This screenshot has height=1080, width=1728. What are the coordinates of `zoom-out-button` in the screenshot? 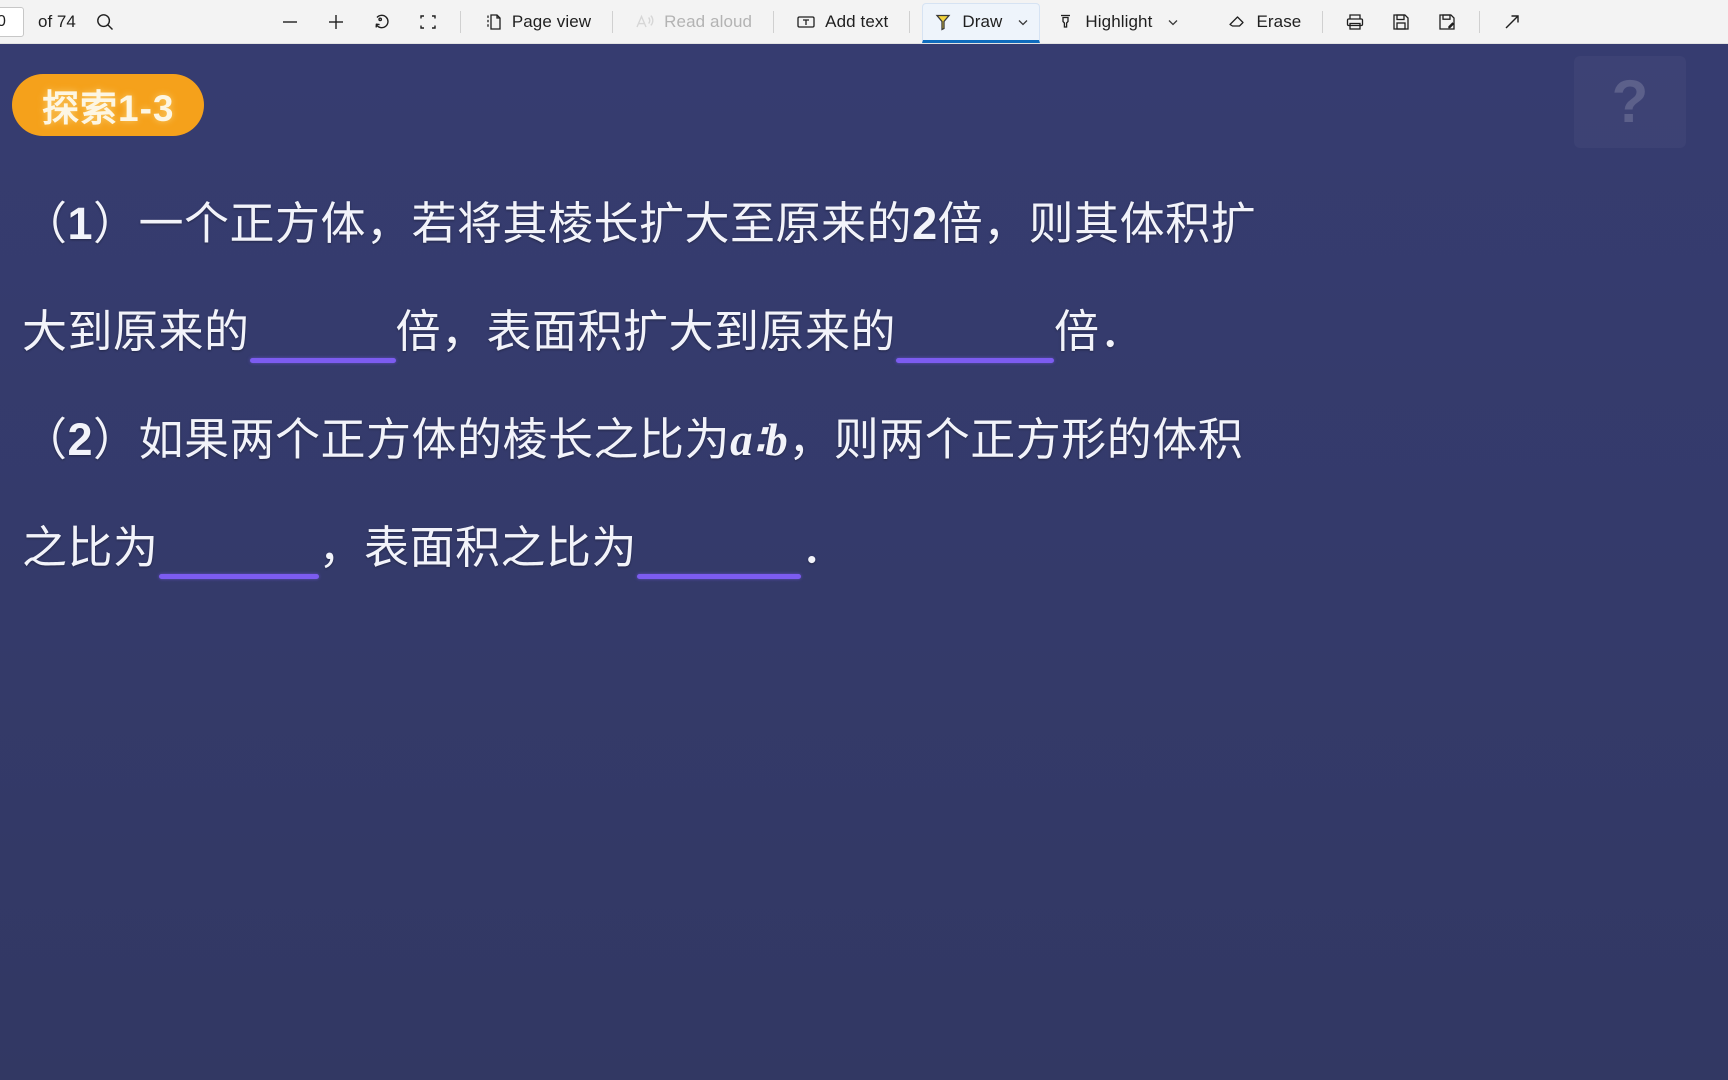 It's located at (290, 22).